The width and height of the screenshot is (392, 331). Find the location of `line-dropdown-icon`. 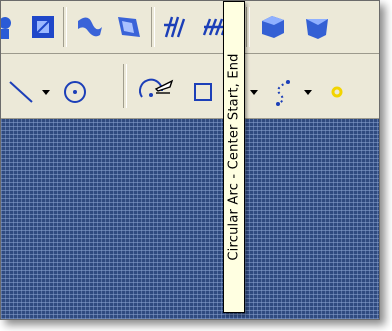

line-dropdown-icon is located at coordinates (46, 92).